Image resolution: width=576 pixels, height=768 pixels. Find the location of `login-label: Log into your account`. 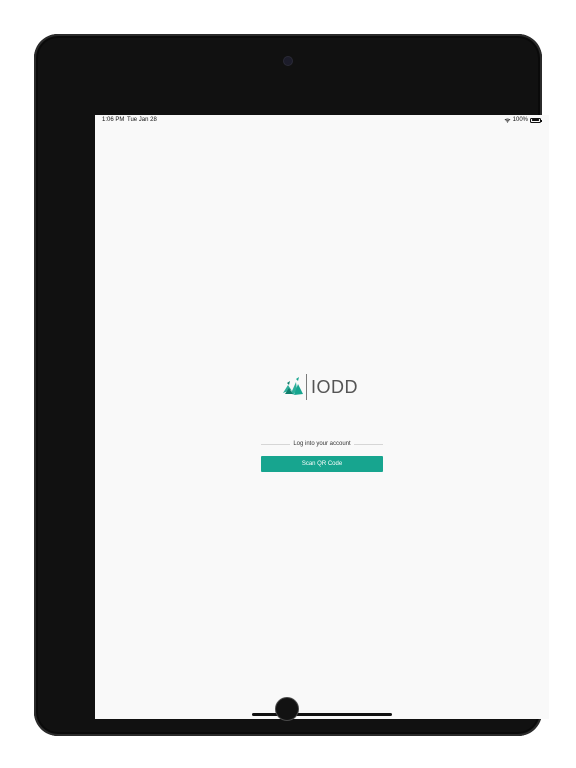

login-label: Log into your account is located at coordinates (322, 444).